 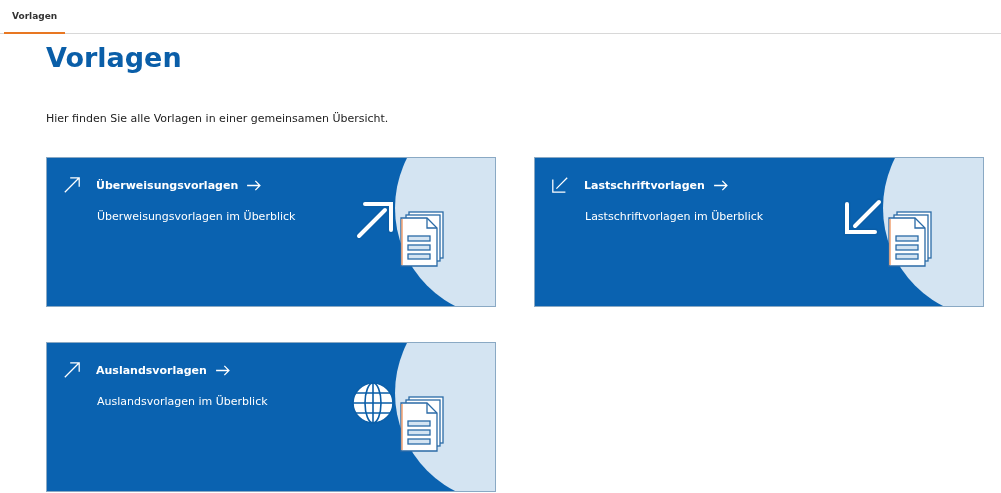 I want to click on card-subtitle: Überweisungsvorlagen im Überblick, so click(x=197, y=216).